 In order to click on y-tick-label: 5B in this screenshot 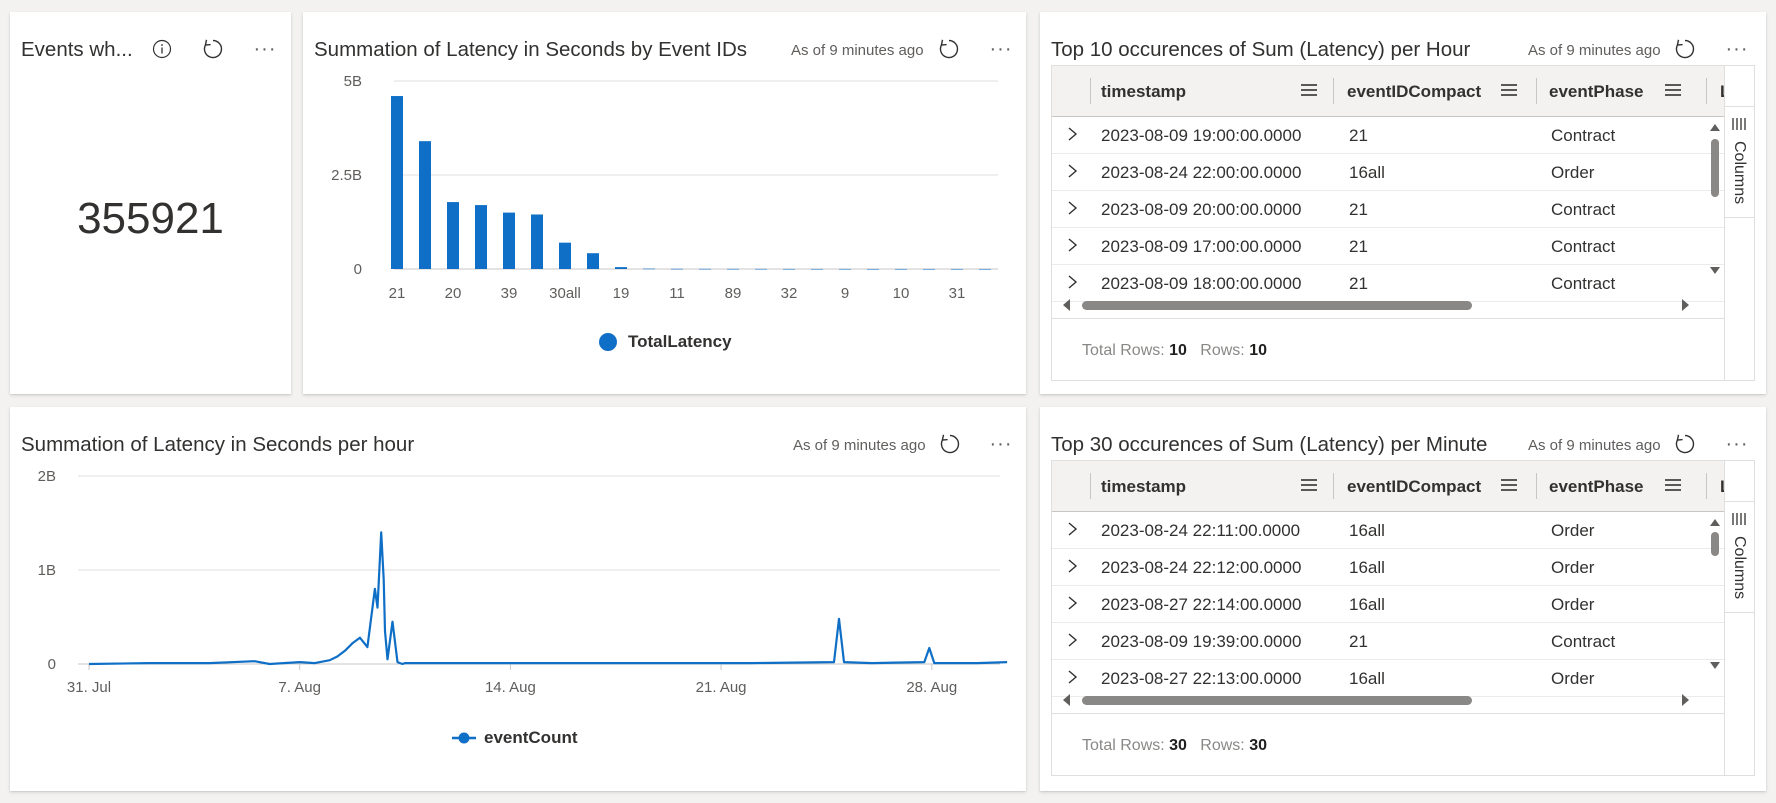, I will do `click(353, 81)`.